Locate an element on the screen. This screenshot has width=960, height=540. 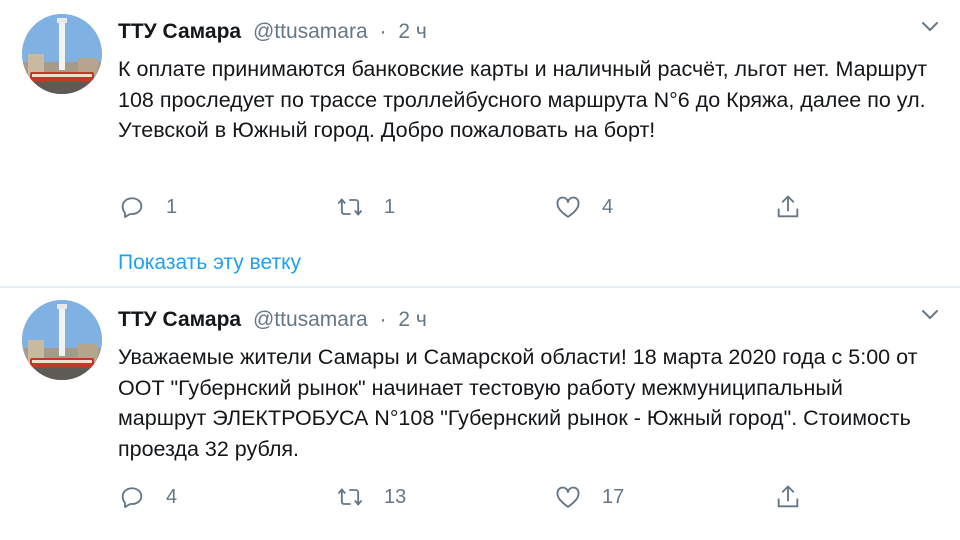
reply-button: 4 is located at coordinates (147, 497).